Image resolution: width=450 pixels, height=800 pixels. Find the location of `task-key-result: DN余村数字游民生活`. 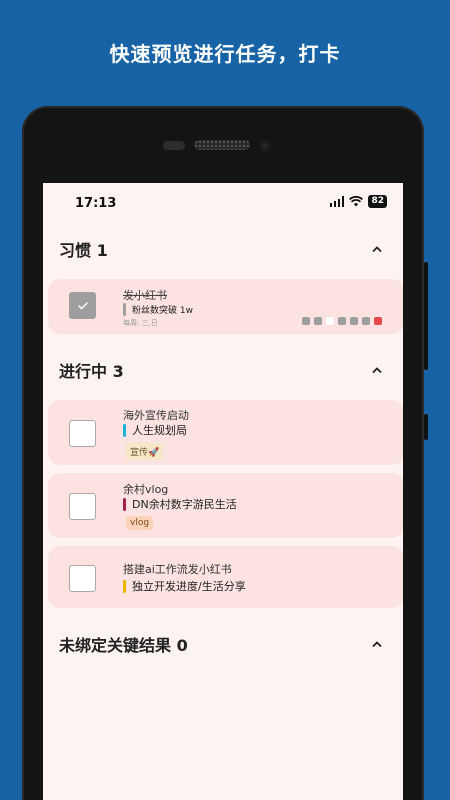

task-key-result: DN余村数字游民生活 is located at coordinates (180, 504).